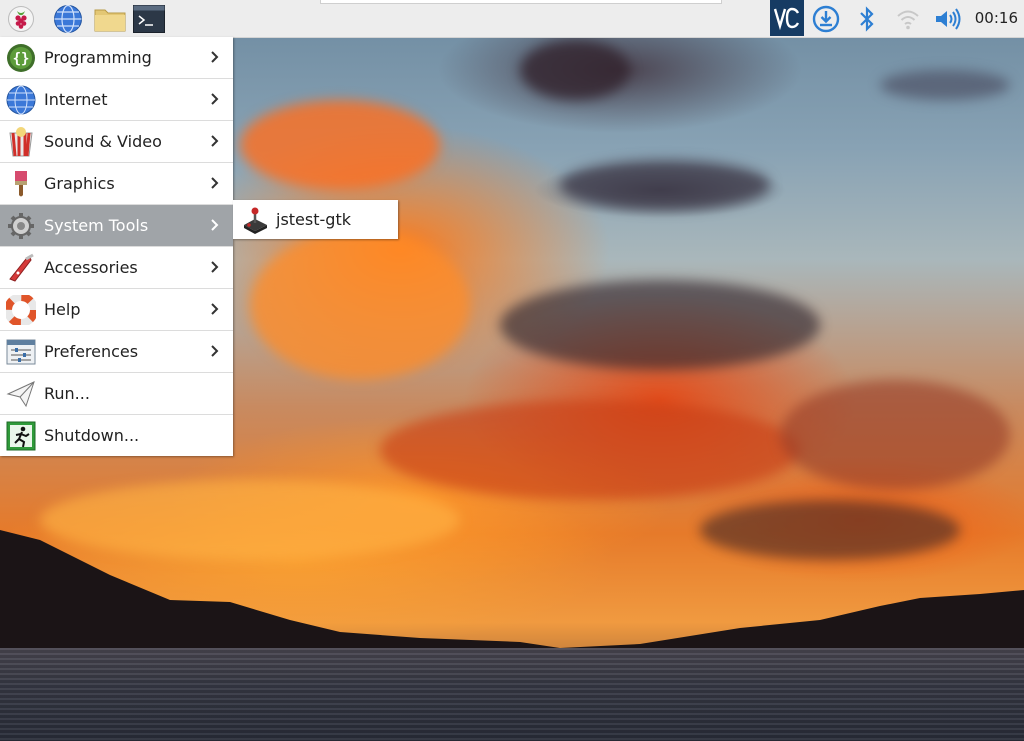  I want to click on panel-clock: 00:16, so click(996, 18).